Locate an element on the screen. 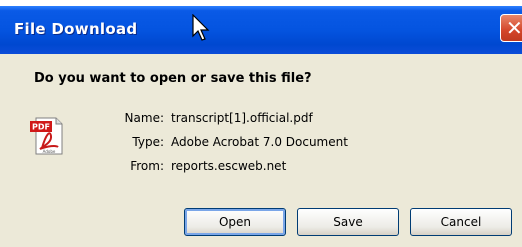  save-button: Save is located at coordinates (348, 222).